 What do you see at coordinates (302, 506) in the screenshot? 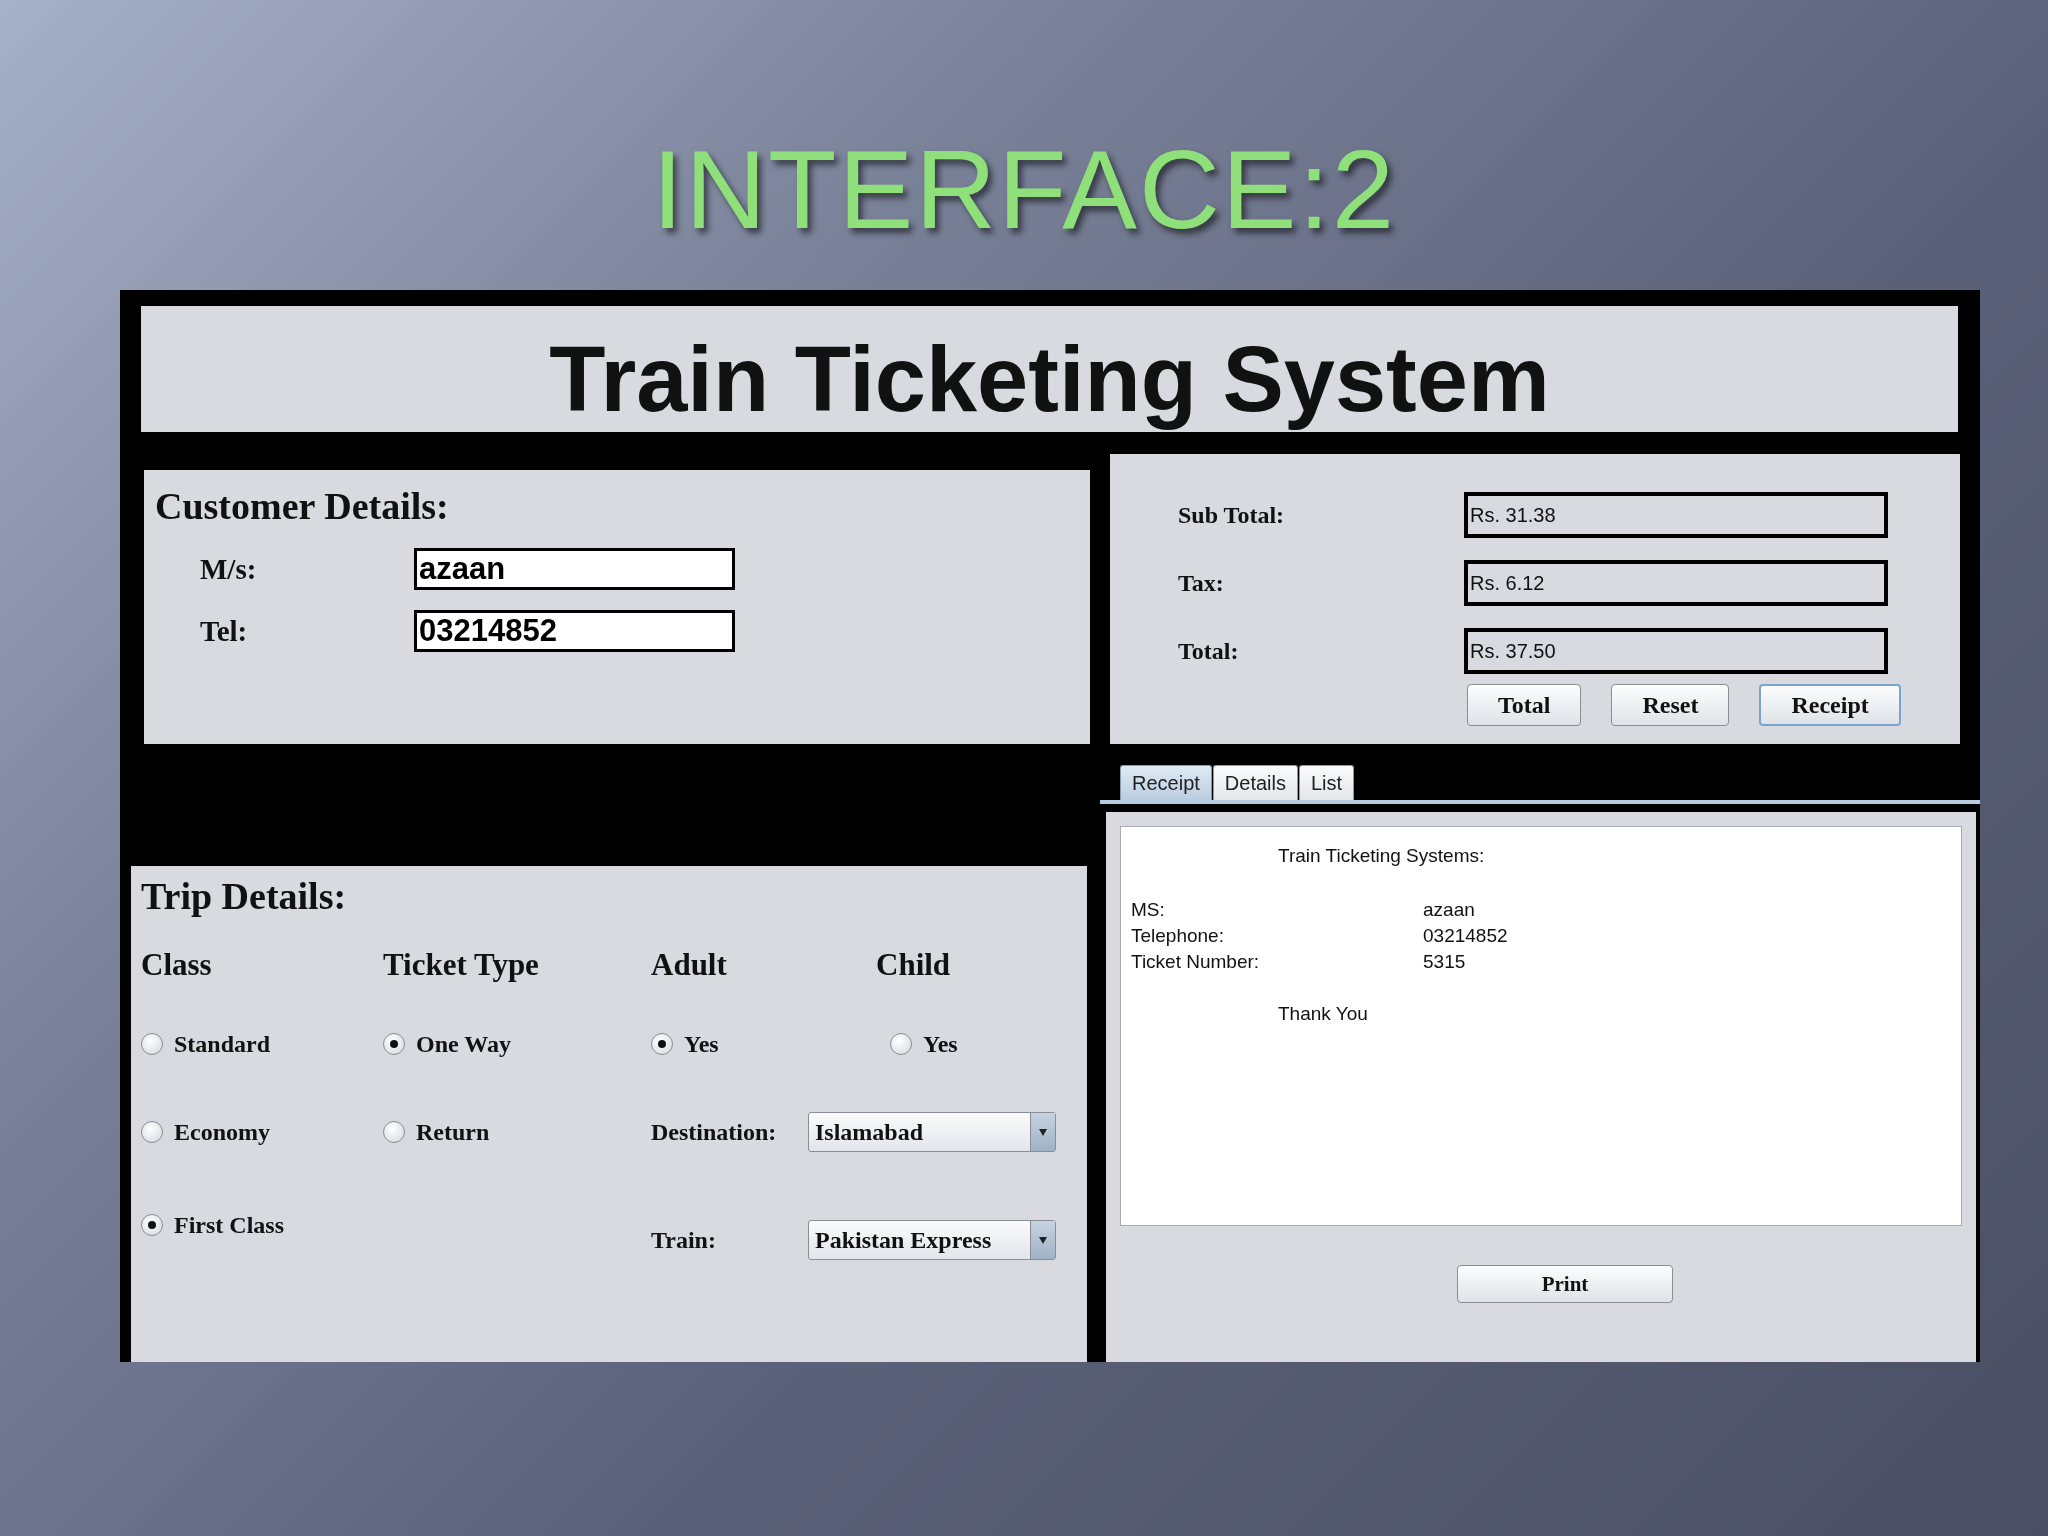
I see `section-heading: Customer Details:` at bounding box center [302, 506].